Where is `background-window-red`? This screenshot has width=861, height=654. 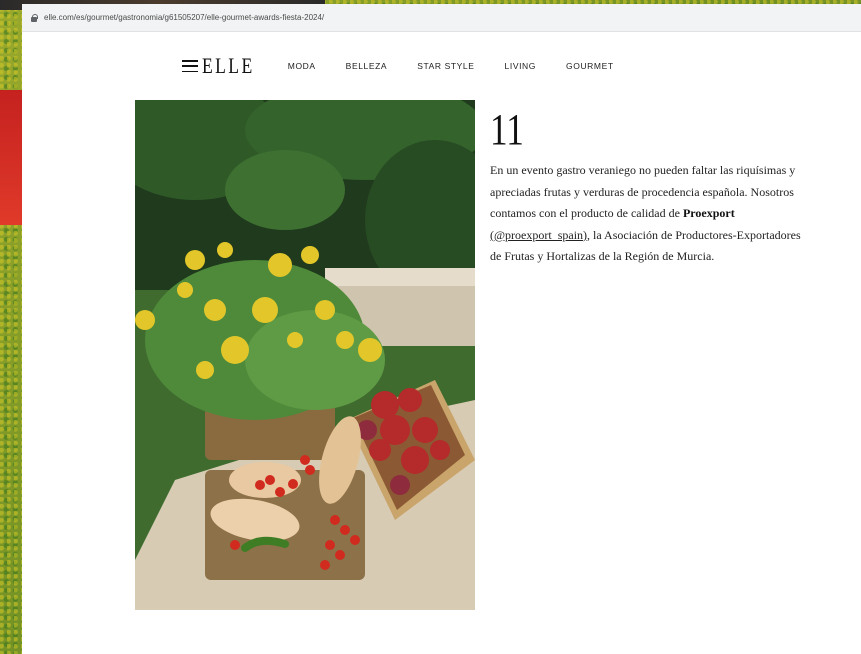
background-window-red is located at coordinates (11, 157).